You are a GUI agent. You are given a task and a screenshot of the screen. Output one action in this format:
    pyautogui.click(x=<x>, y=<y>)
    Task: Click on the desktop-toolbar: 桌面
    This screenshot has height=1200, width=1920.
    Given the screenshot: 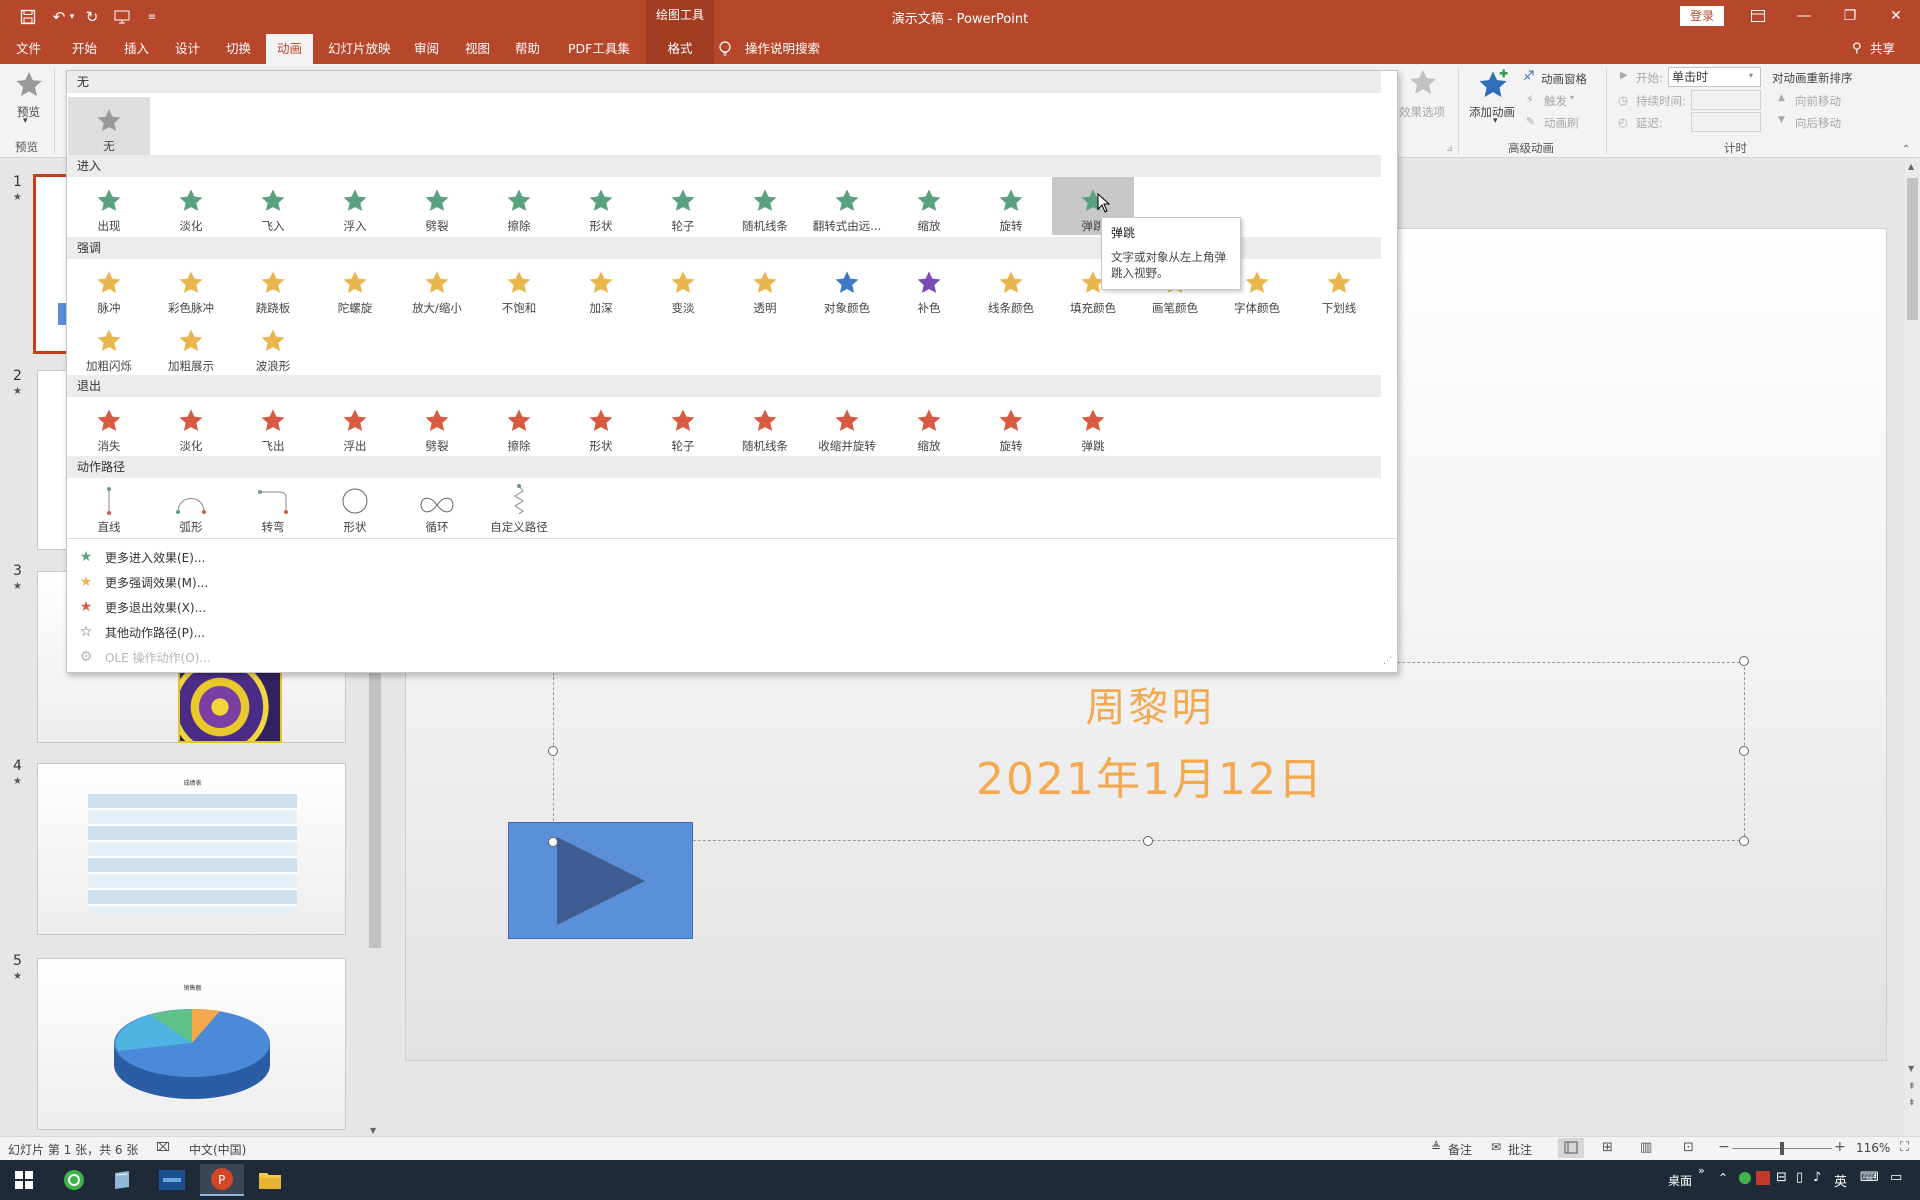 What is the action you would take?
    pyautogui.click(x=1680, y=1180)
    